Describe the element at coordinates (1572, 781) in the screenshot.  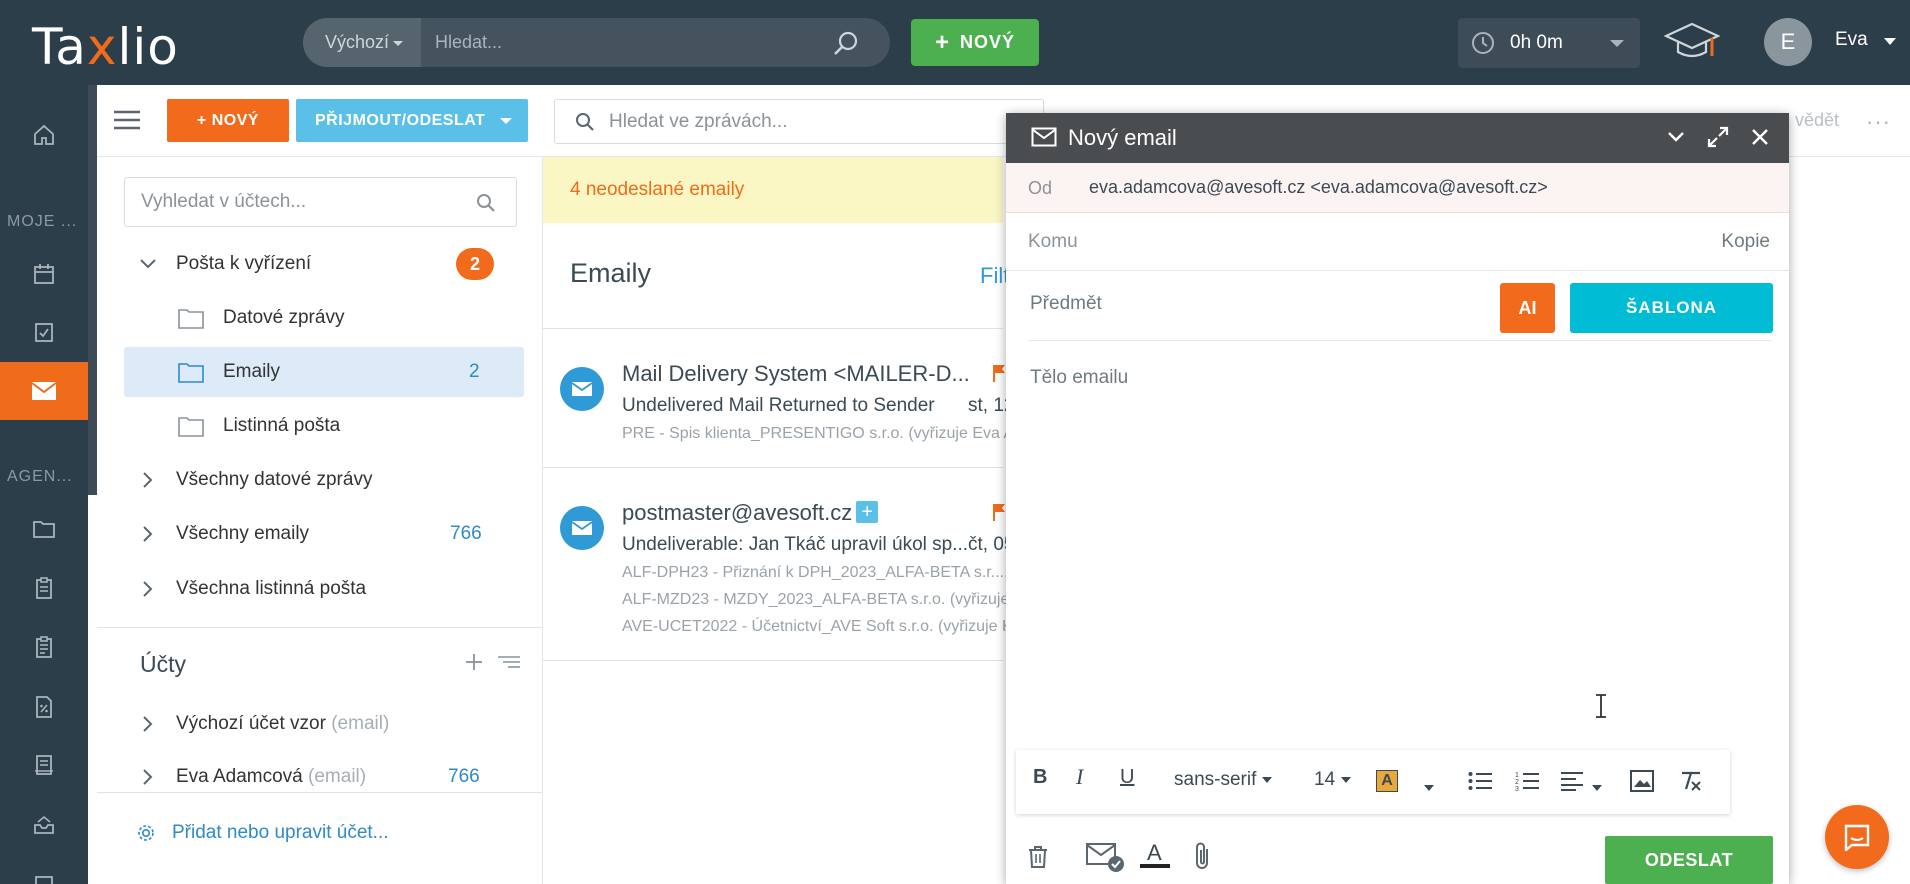
I see `align-left-icon` at that location.